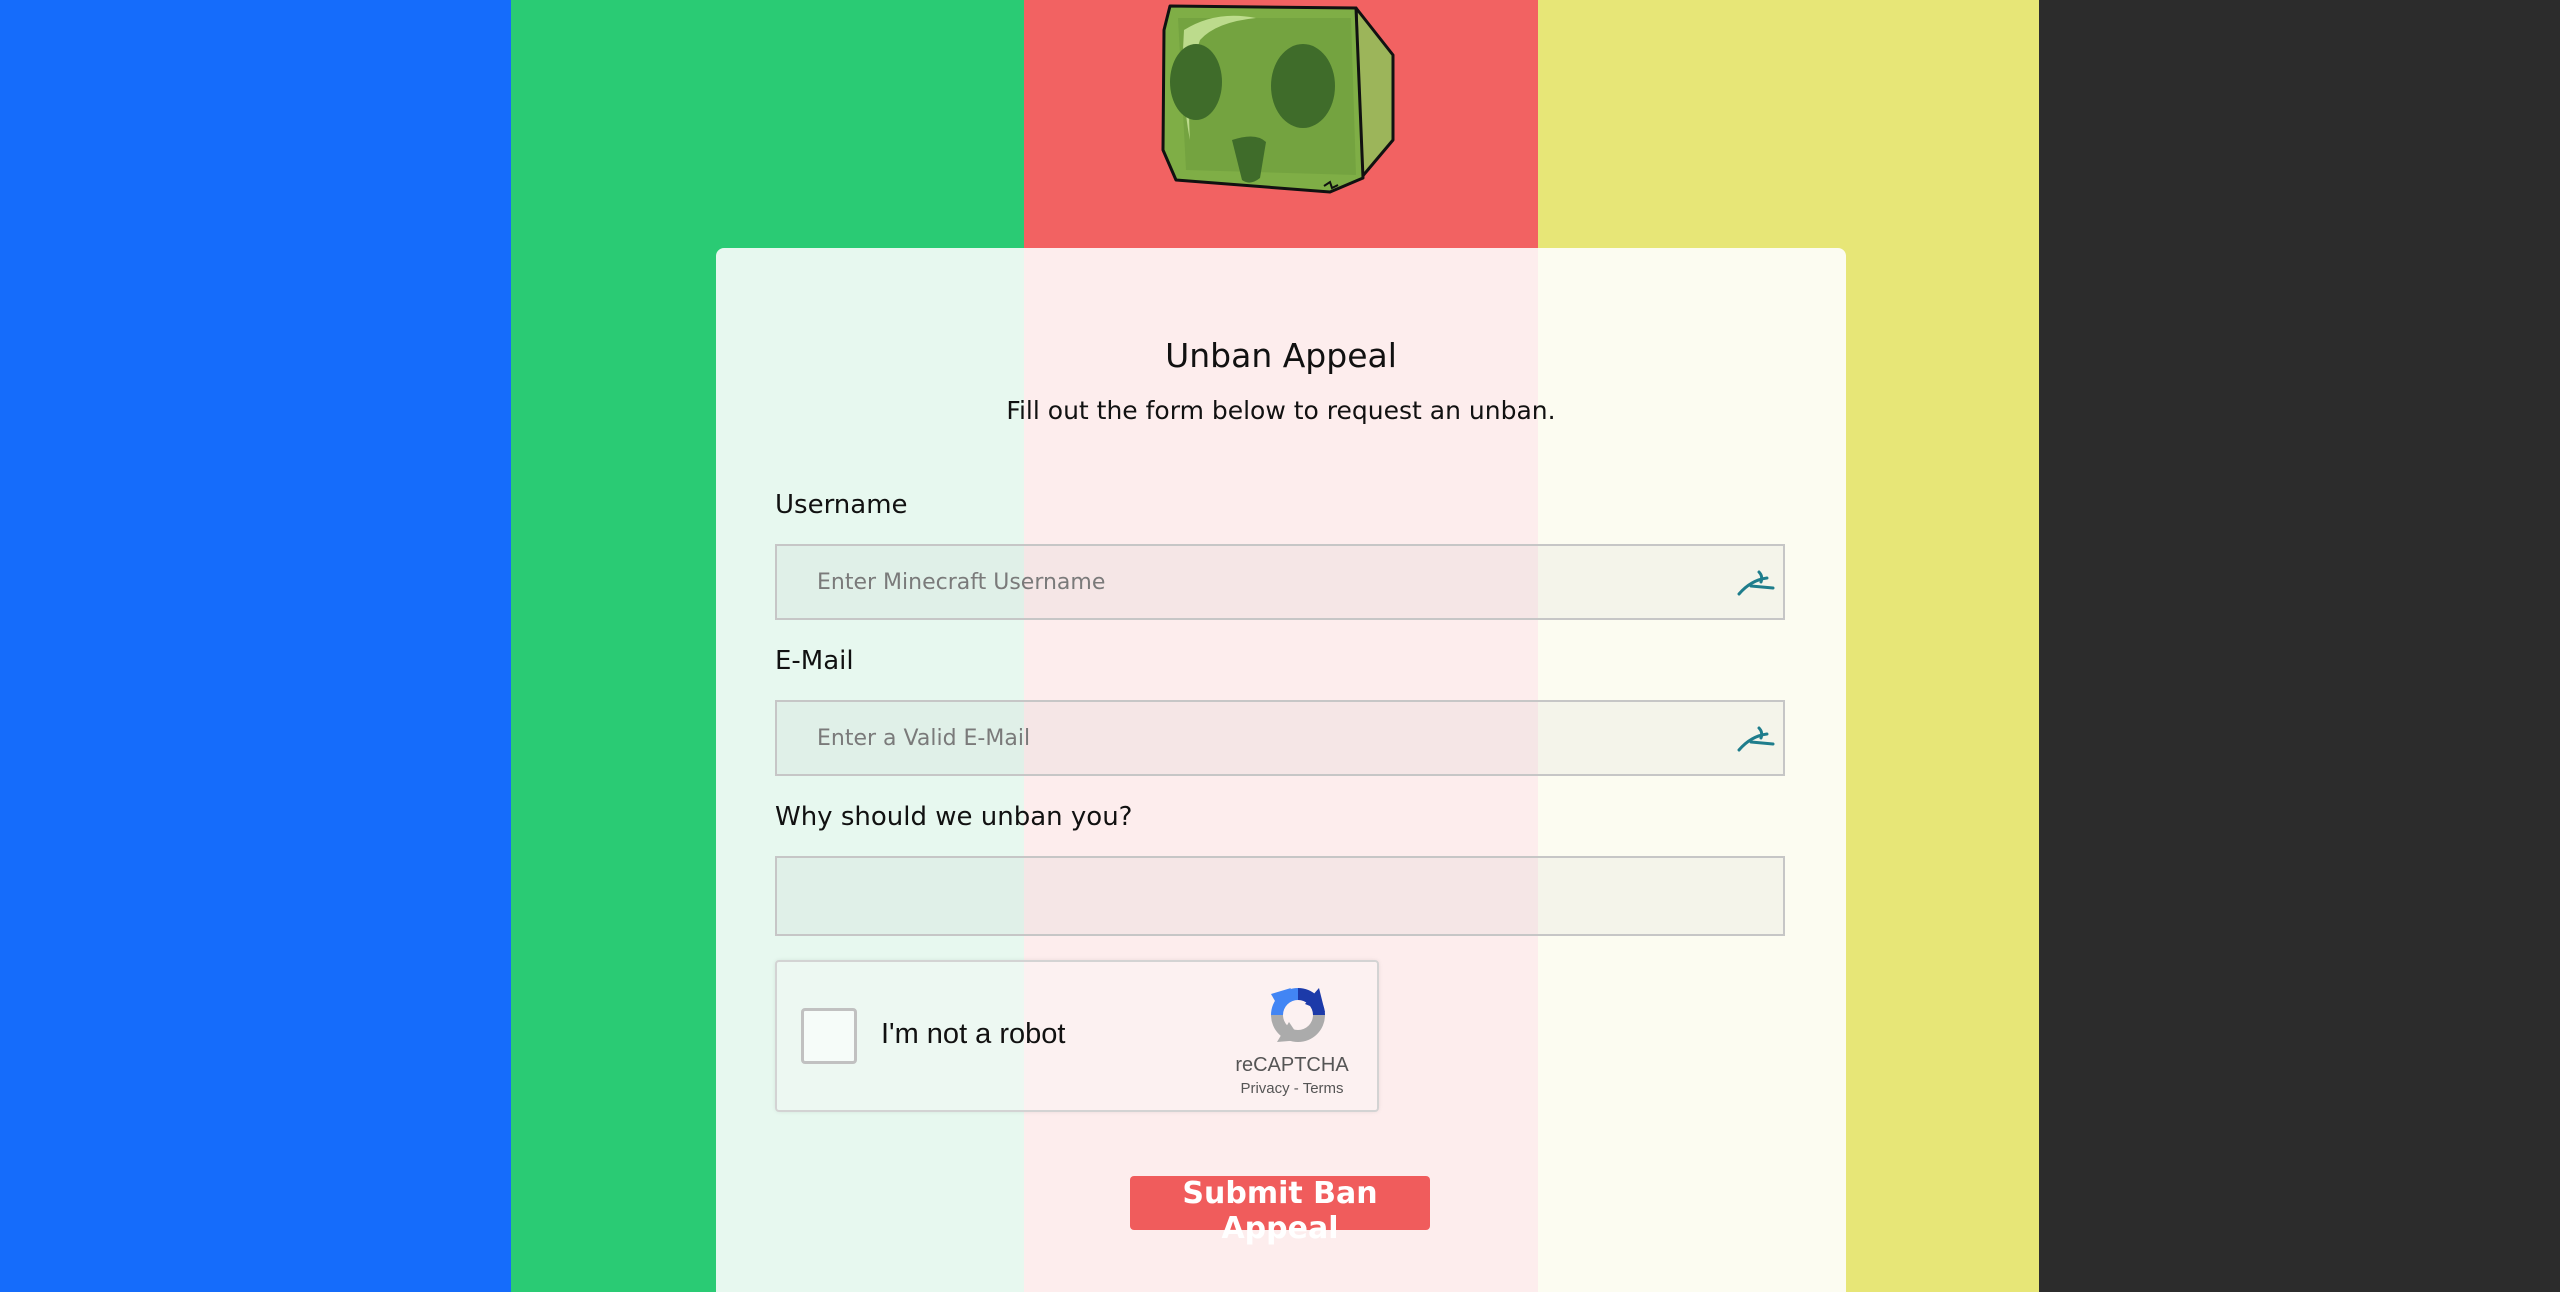  I want to click on recaptcha-links: Privacy - Terms, so click(1292, 1088).